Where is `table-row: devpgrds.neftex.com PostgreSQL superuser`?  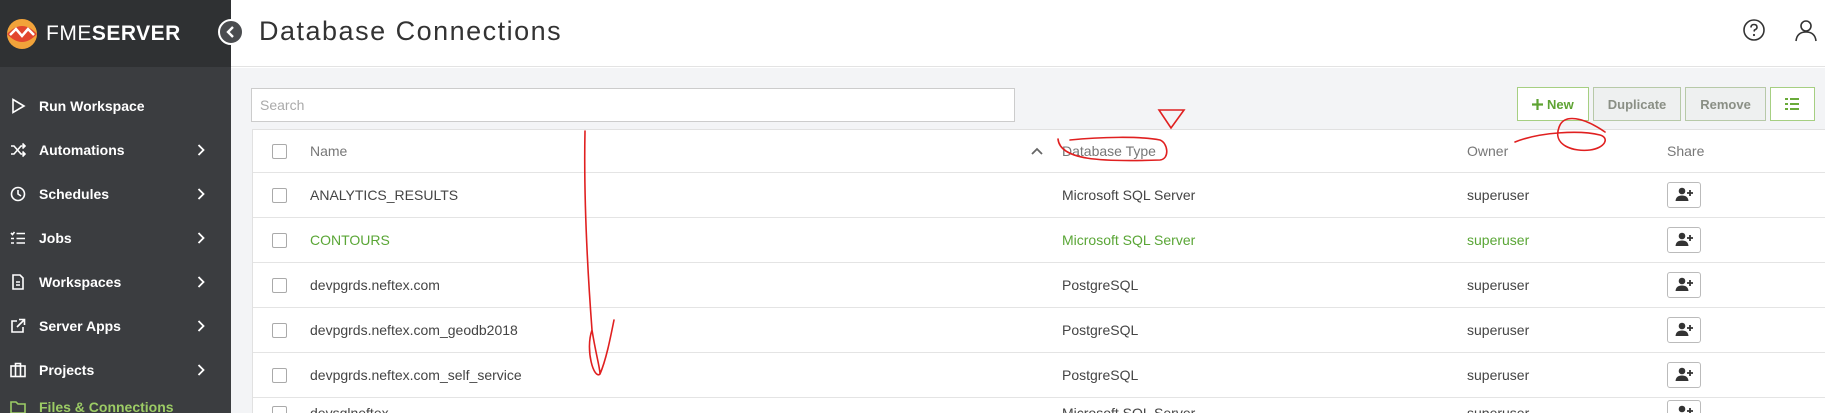 table-row: devpgrds.neftex.com PostgreSQL superuser is located at coordinates (1039, 285).